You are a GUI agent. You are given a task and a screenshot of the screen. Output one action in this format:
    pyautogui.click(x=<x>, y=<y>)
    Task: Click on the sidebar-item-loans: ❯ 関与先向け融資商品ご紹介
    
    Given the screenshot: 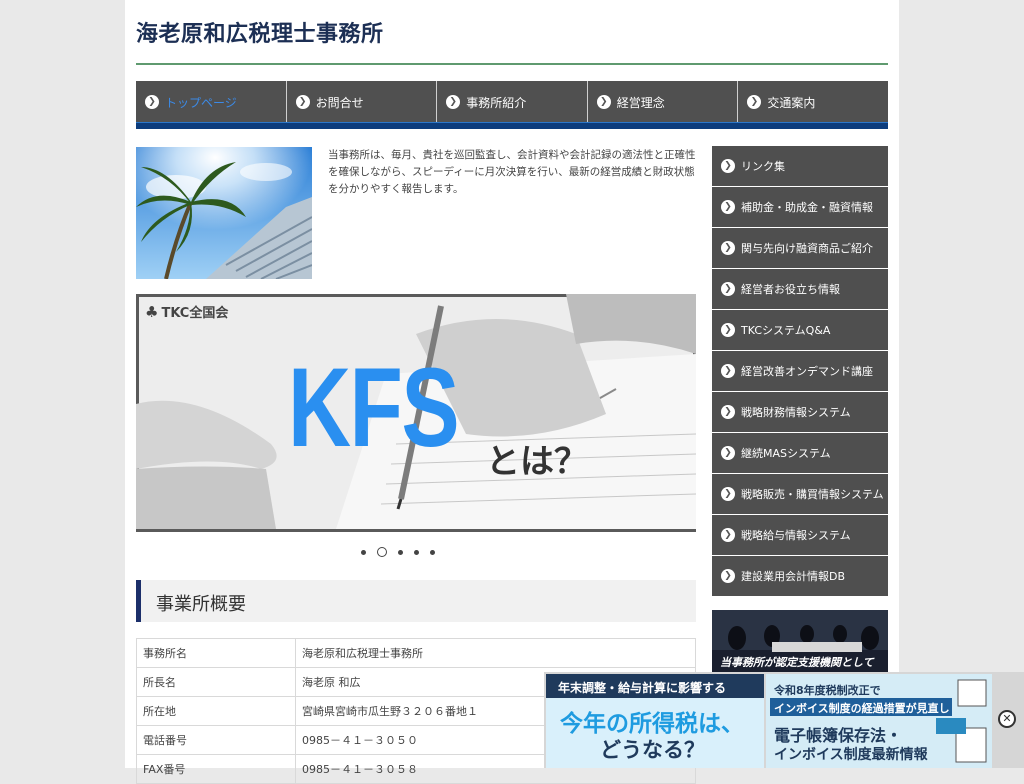 What is the action you would take?
    pyautogui.click(x=800, y=248)
    